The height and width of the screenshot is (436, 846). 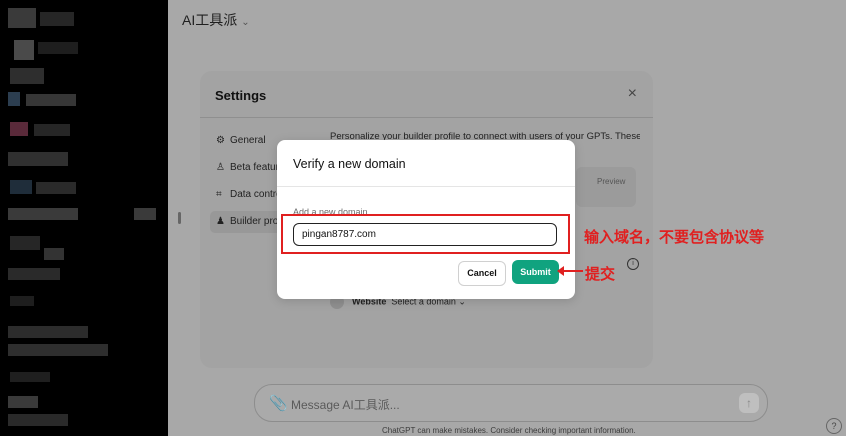 I want to click on app-title: AI工具派, so click(x=210, y=20).